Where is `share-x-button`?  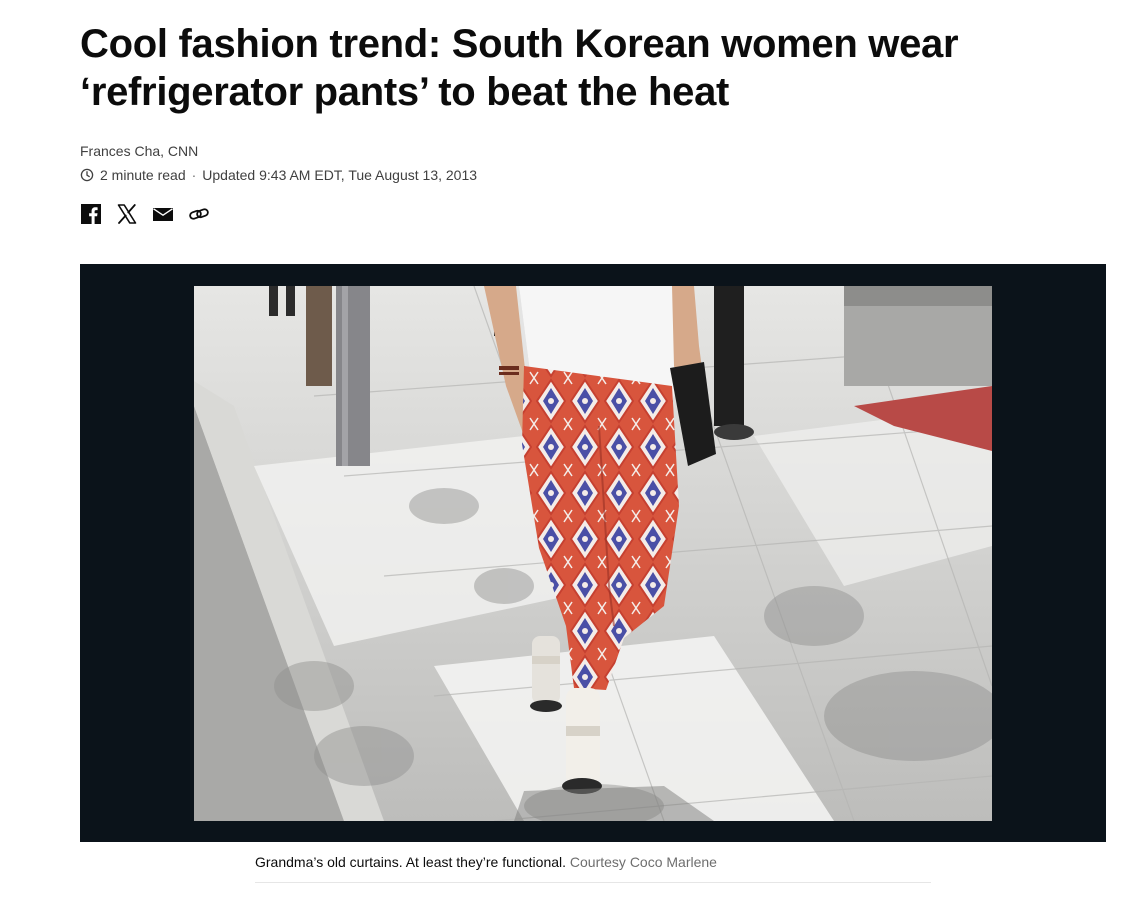 share-x-button is located at coordinates (127, 214).